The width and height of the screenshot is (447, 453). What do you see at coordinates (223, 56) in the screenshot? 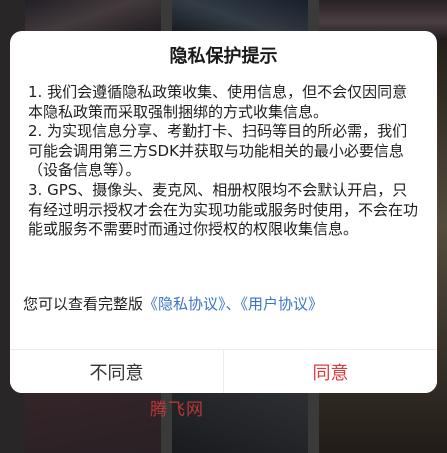
I see `dialog-title: 隐私保护提示` at bounding box center [223, 56].